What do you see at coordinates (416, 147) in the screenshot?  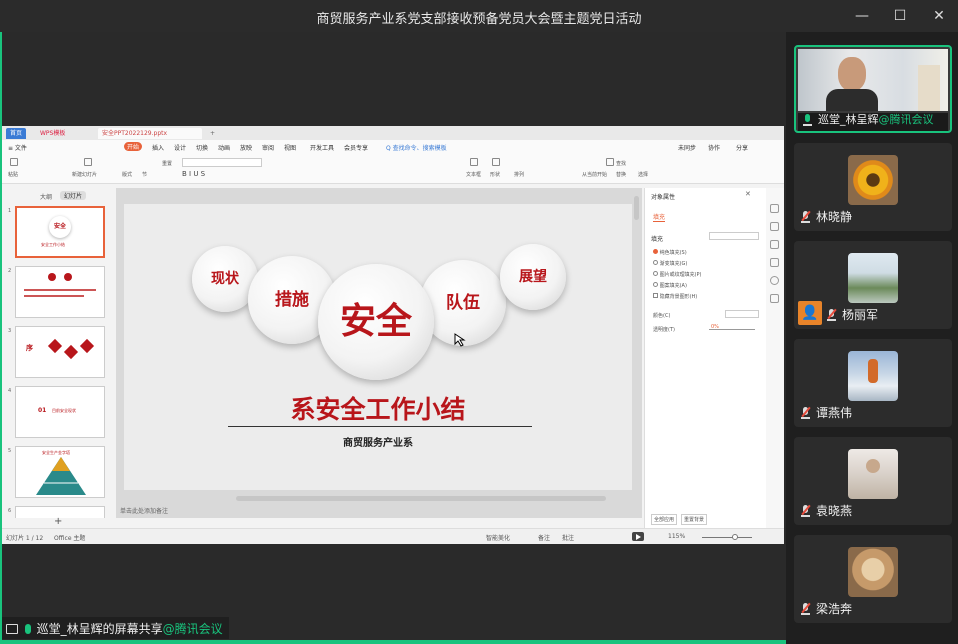 I see `command-search: Q 查找命令、搜索模板` at bounding box center [416, 147].